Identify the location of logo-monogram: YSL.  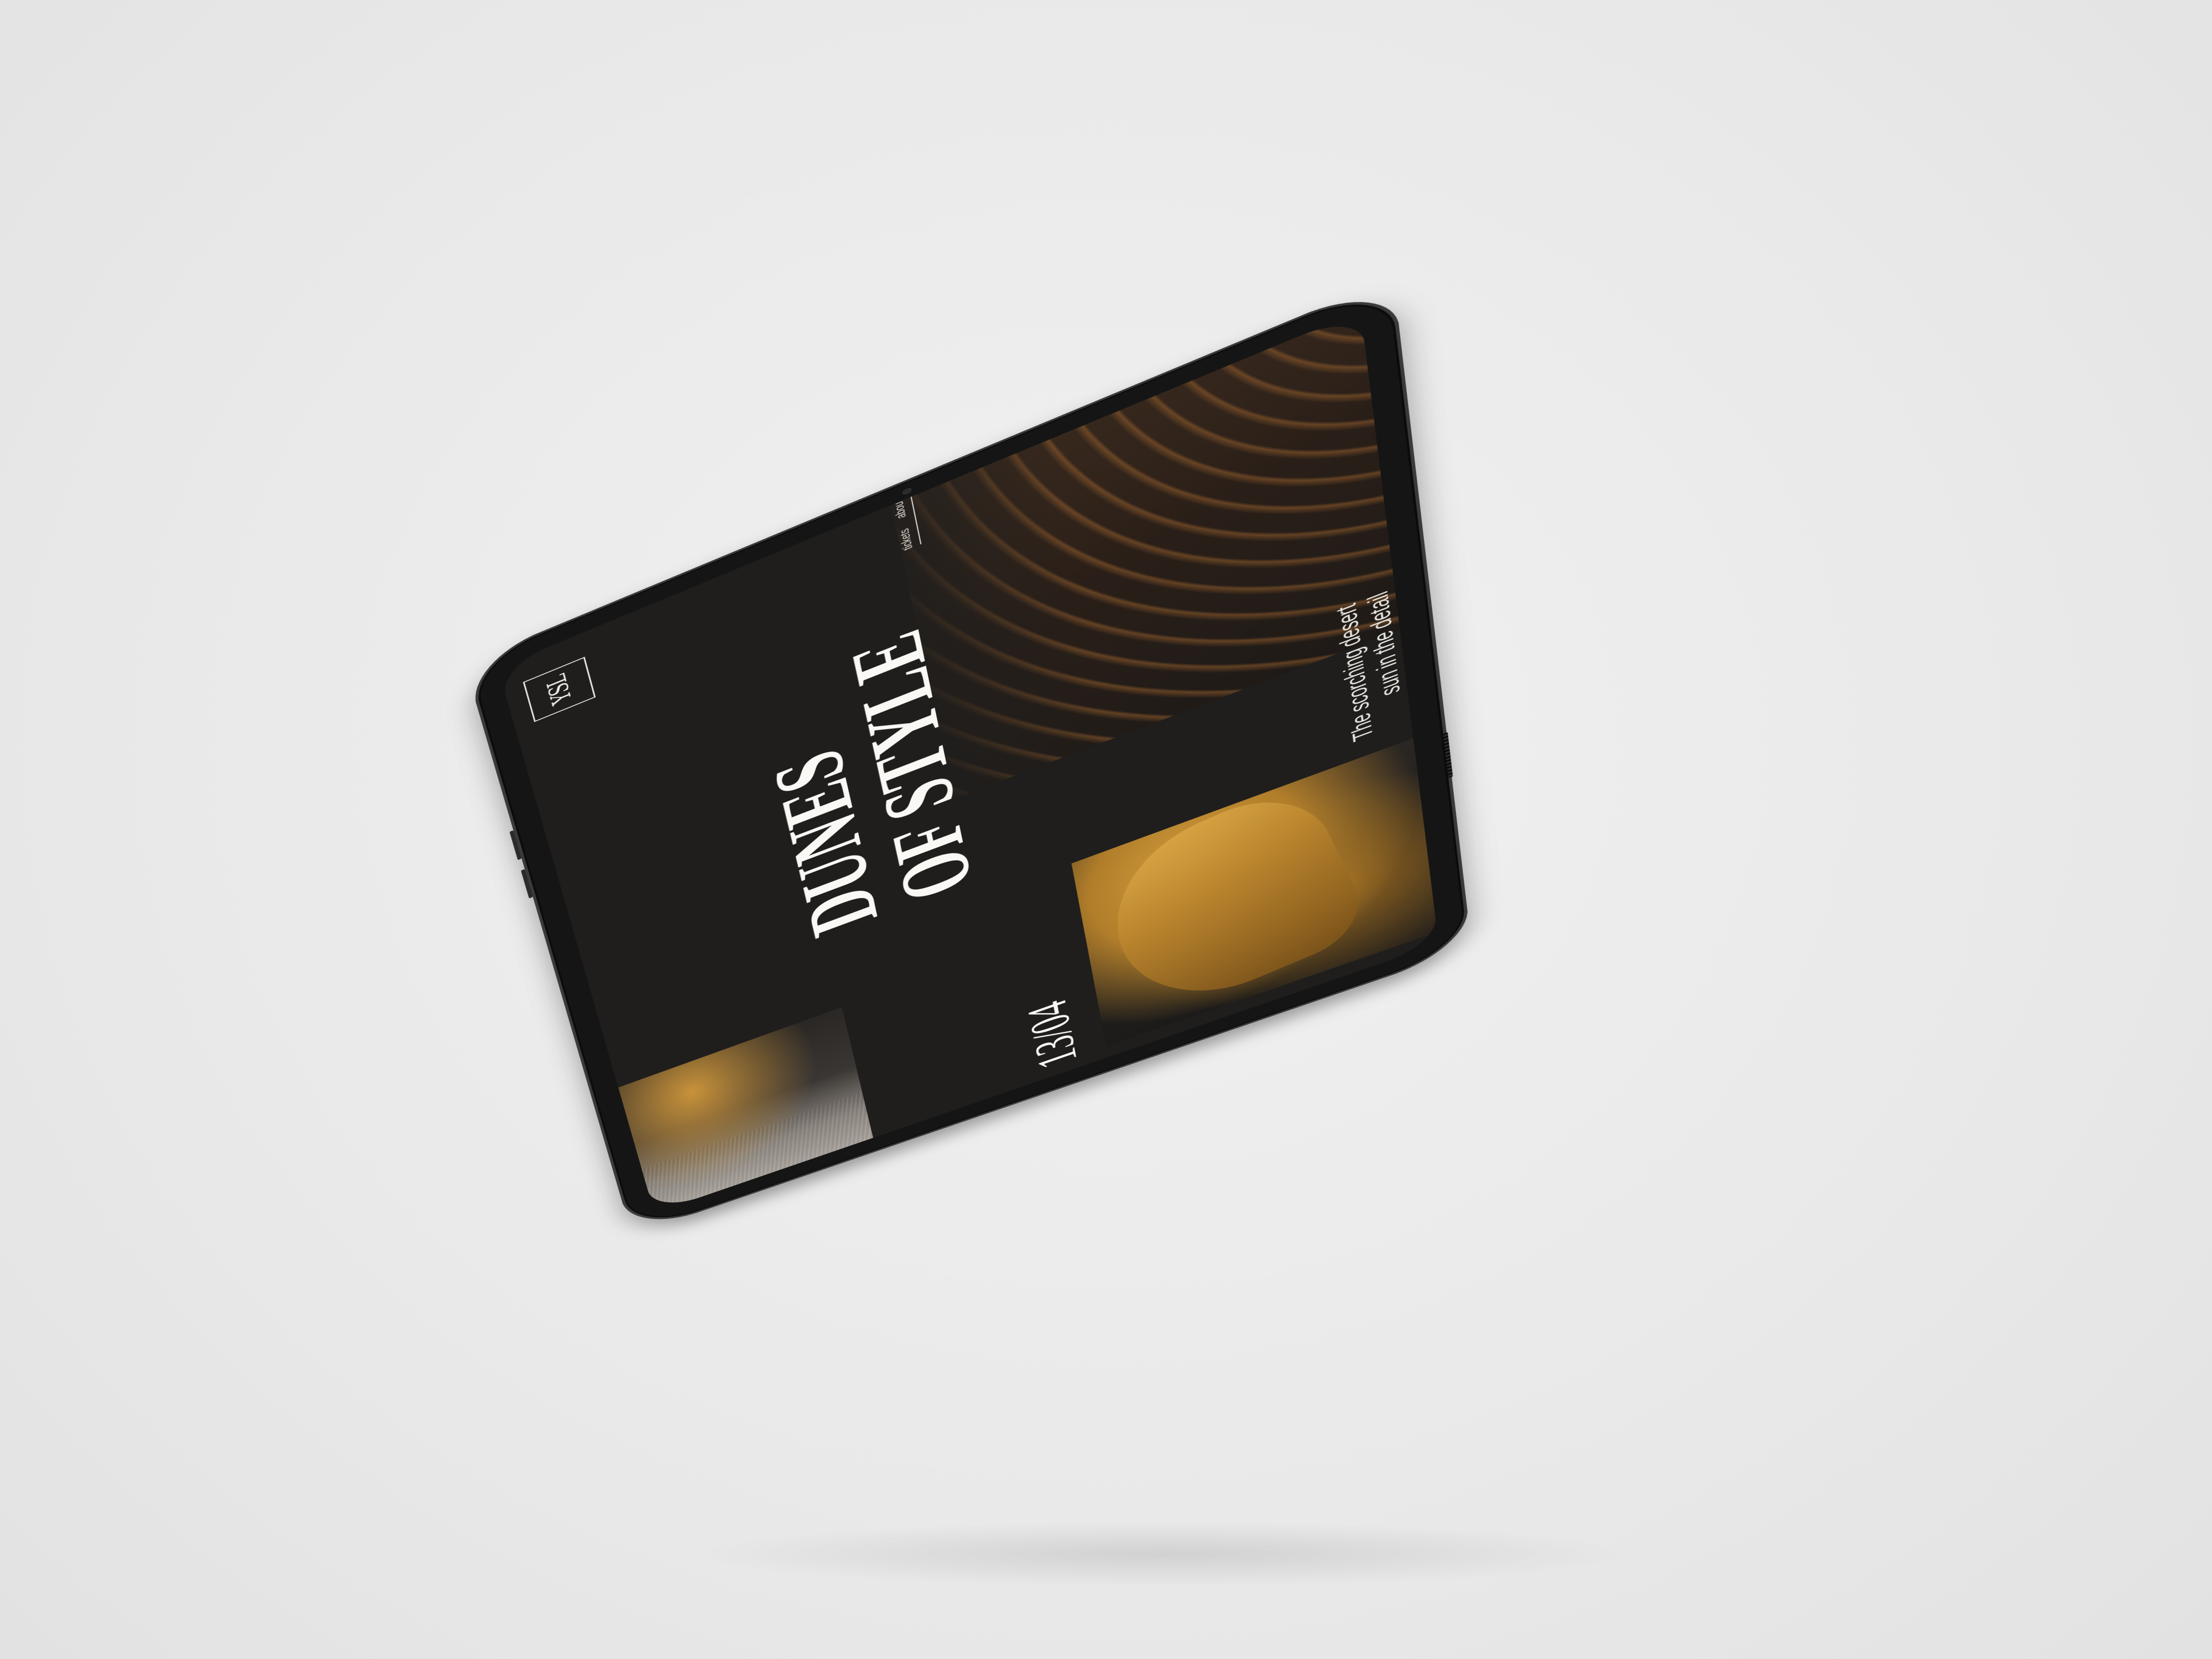
(559, 689).